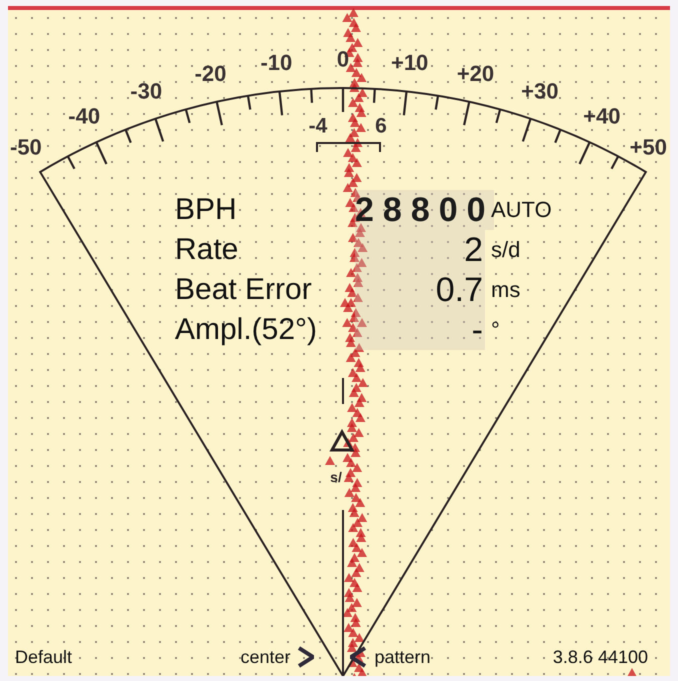  What do you see at coordinates (420, 330) in the screenshot?
I see `readout-value: -` at bounding box center [420, 330].